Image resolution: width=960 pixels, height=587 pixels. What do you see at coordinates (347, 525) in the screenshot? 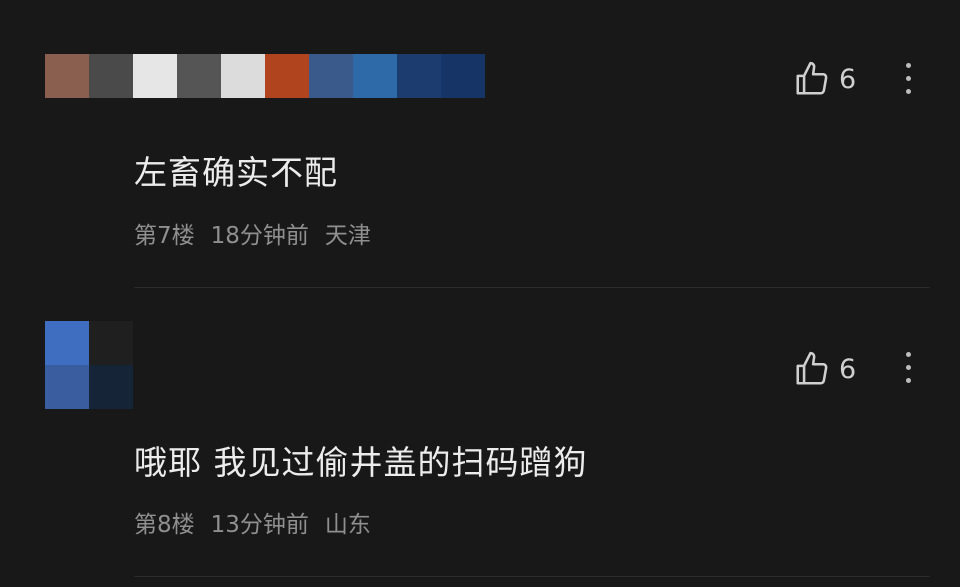
I see `location: 山东` at bounding box center [347, 525].